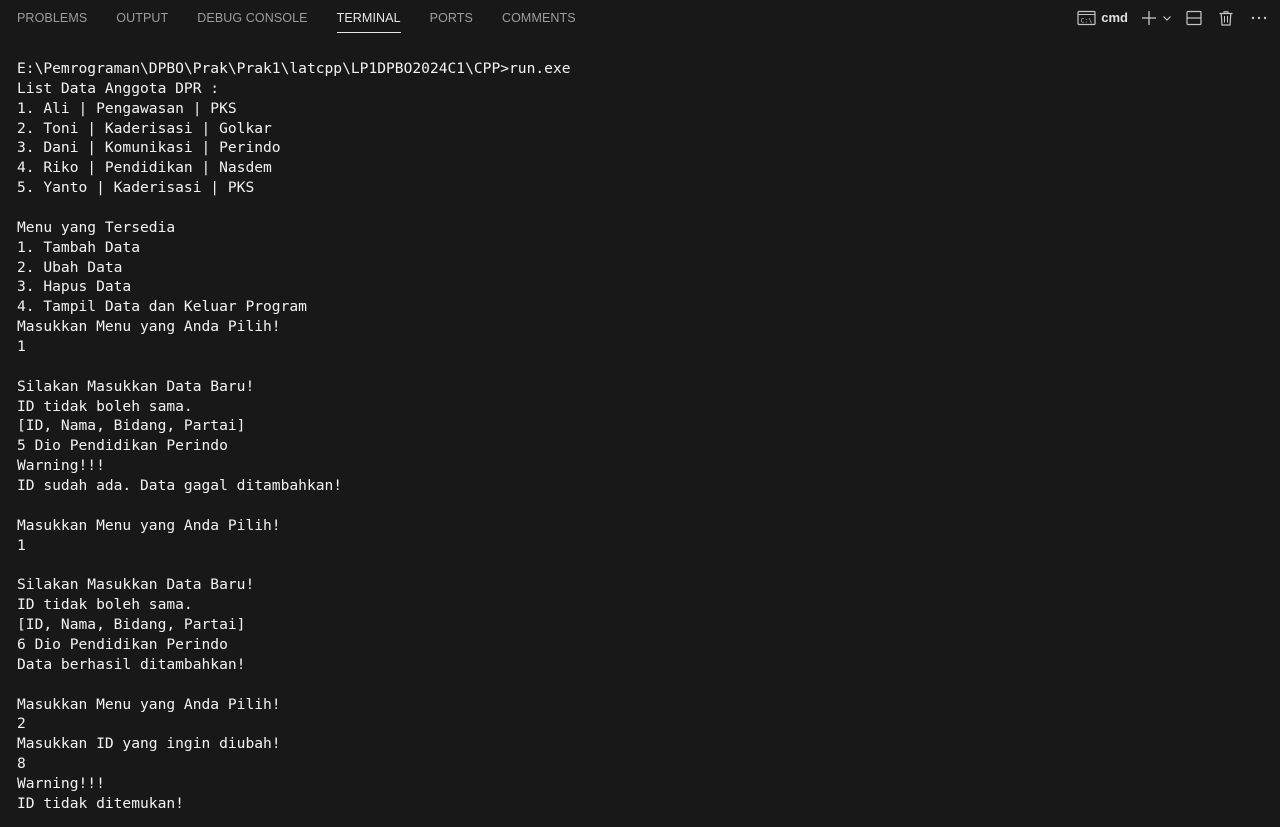 The height and width of the screenshot is (827, 1280). What do you see at coordinates (122, 446) in the screenshot?
I see `terminal-line: 5 Dio Pendidikan Perindo` at bounding box center [122, 446].